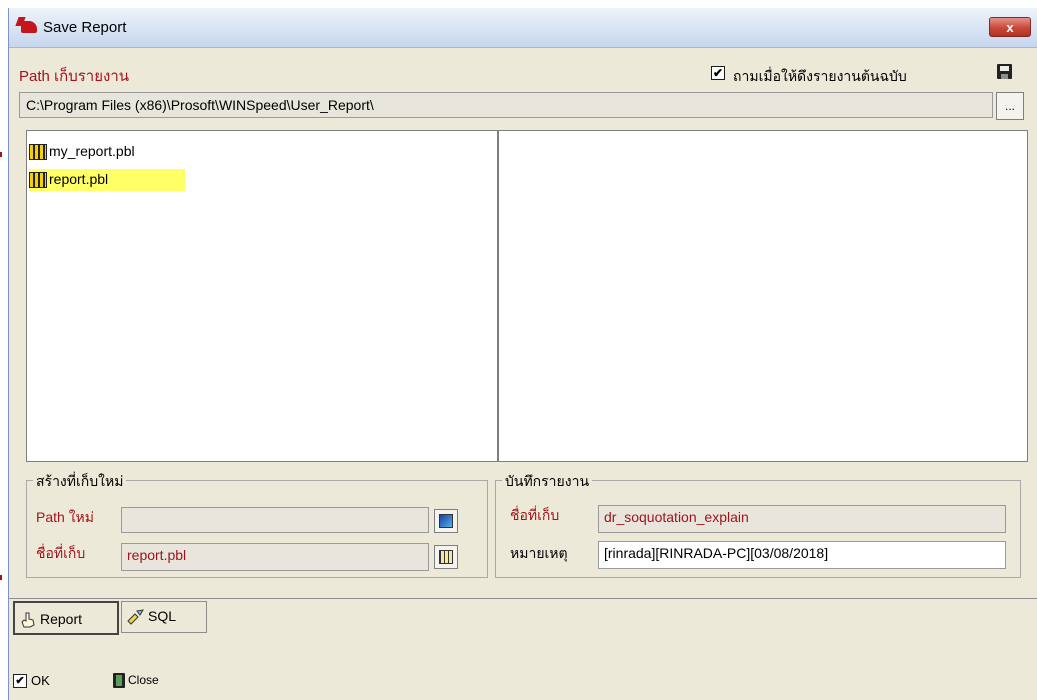 The image size is (1037, 700). Describe the element at coordinates (65, 517) in the screenshot. I see `new-path-label: Path ใหม่` at that location.